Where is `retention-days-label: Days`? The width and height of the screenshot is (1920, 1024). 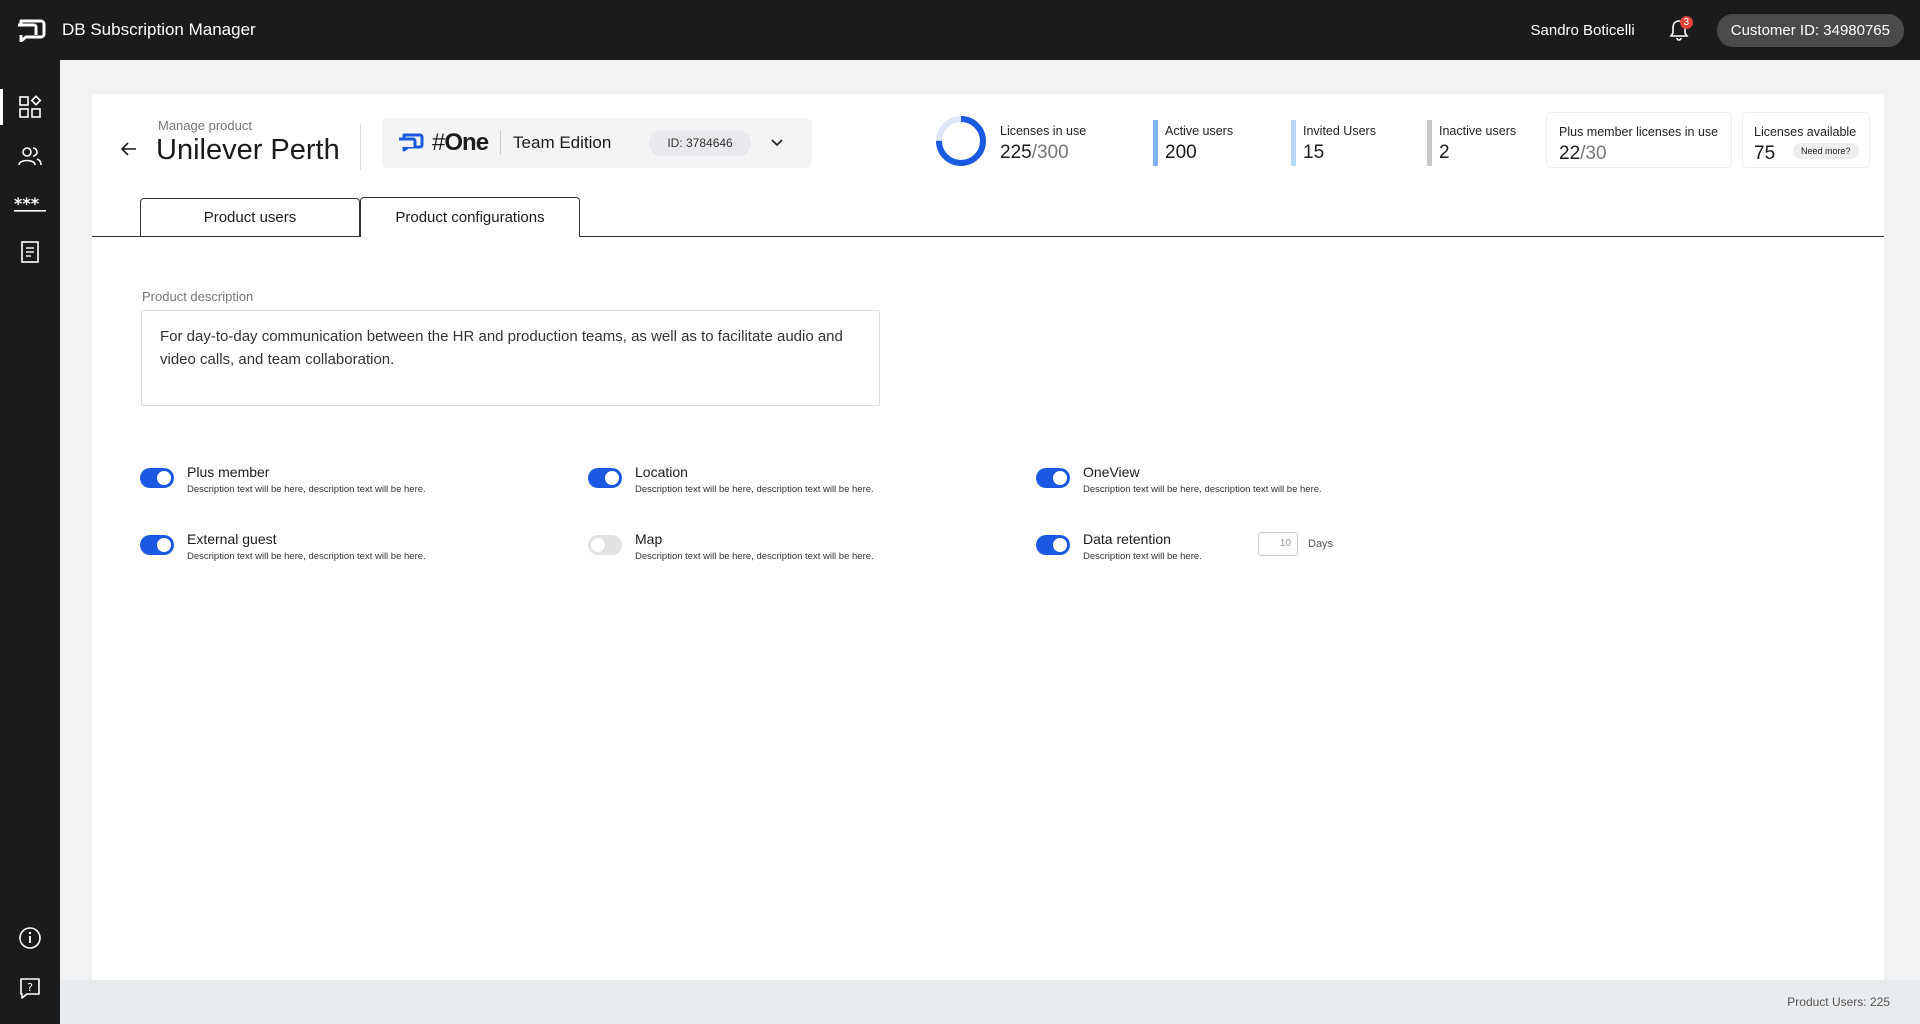
retention-days-label: Days is located at coordinates (1321, 544).